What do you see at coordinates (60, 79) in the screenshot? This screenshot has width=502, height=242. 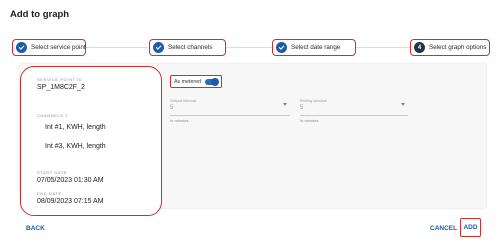 I see `service-point-label: SERVICE POINT ID` at bounding box center [60, 79].